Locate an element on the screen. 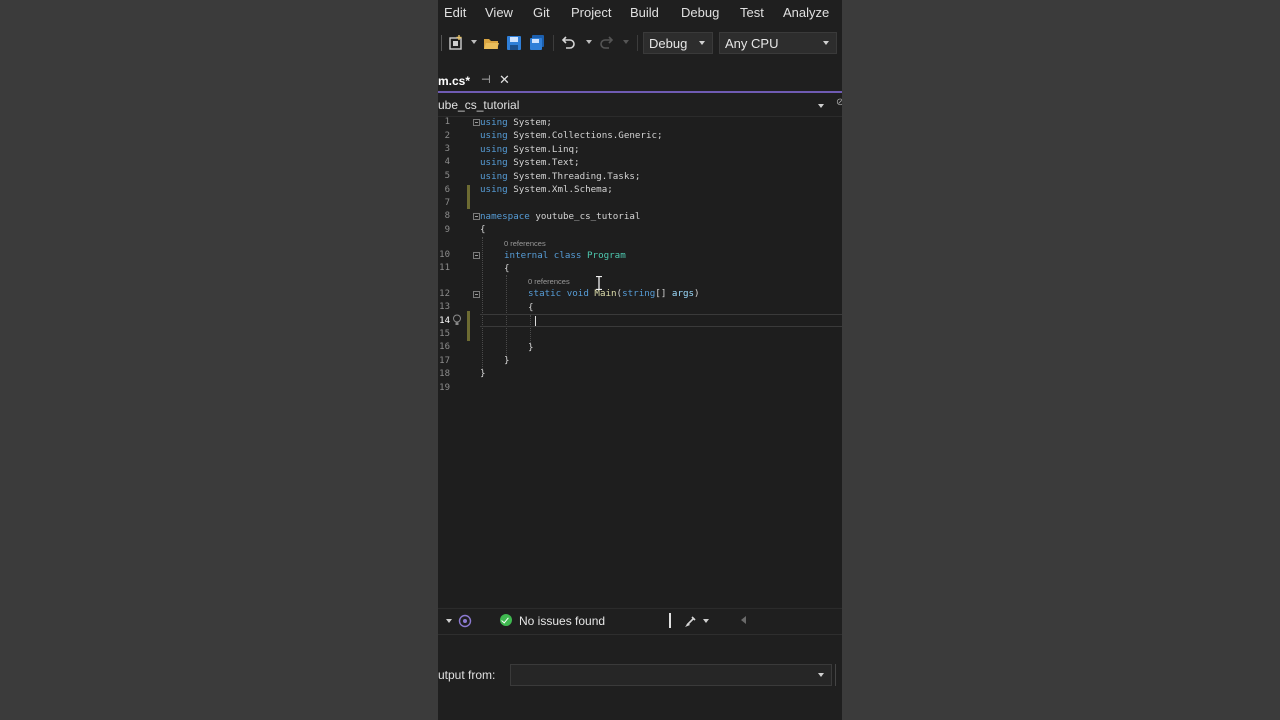 Image resolution: width=1280 pixels, height=720 pixels. solution-configuration-dropdown: Debug is located at coordinates (678, 43).